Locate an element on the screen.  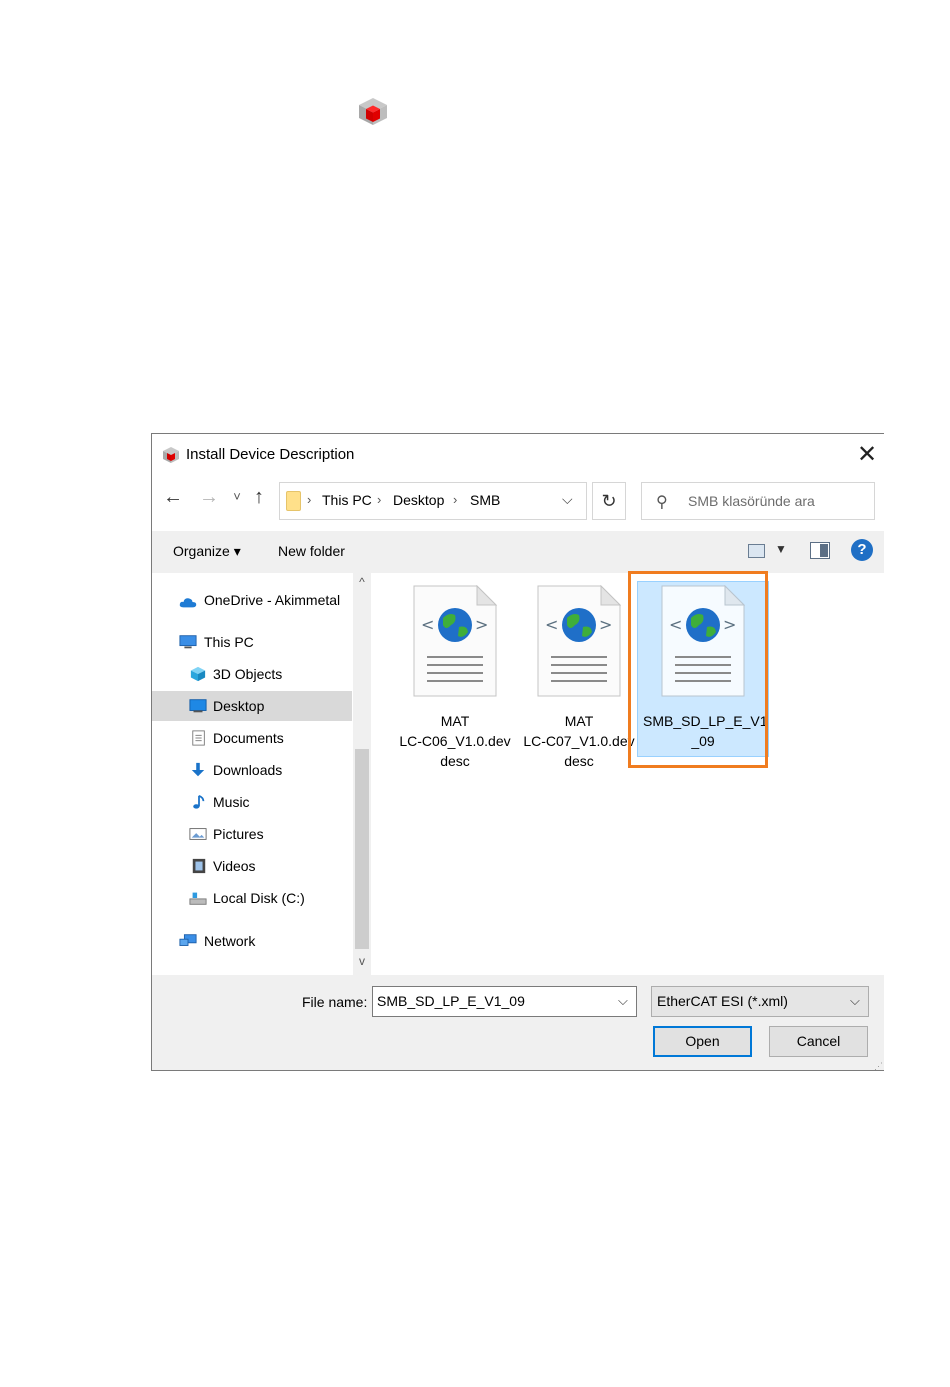
sidebar-item-videos: Videos is located at coordinates (252, 866).